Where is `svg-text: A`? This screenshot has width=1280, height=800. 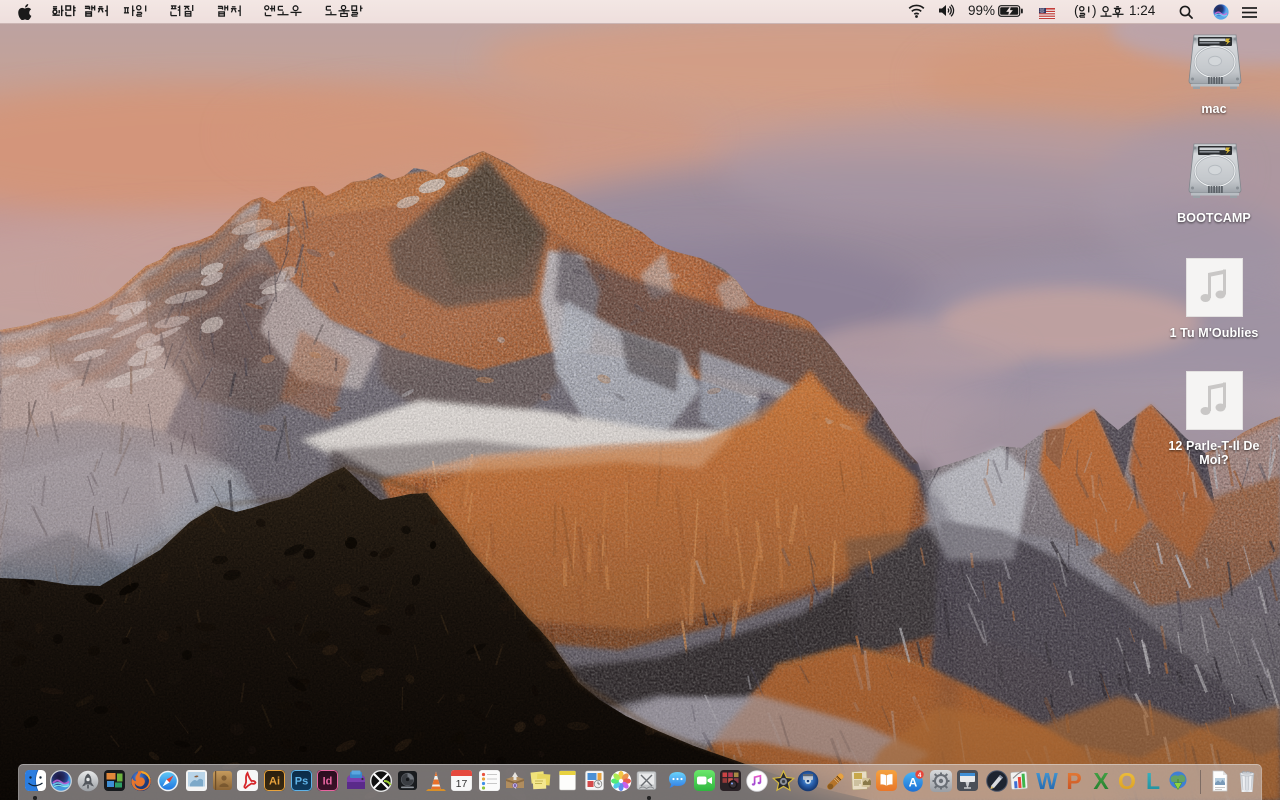
svg-text: A is located at coordinates (913, 783).